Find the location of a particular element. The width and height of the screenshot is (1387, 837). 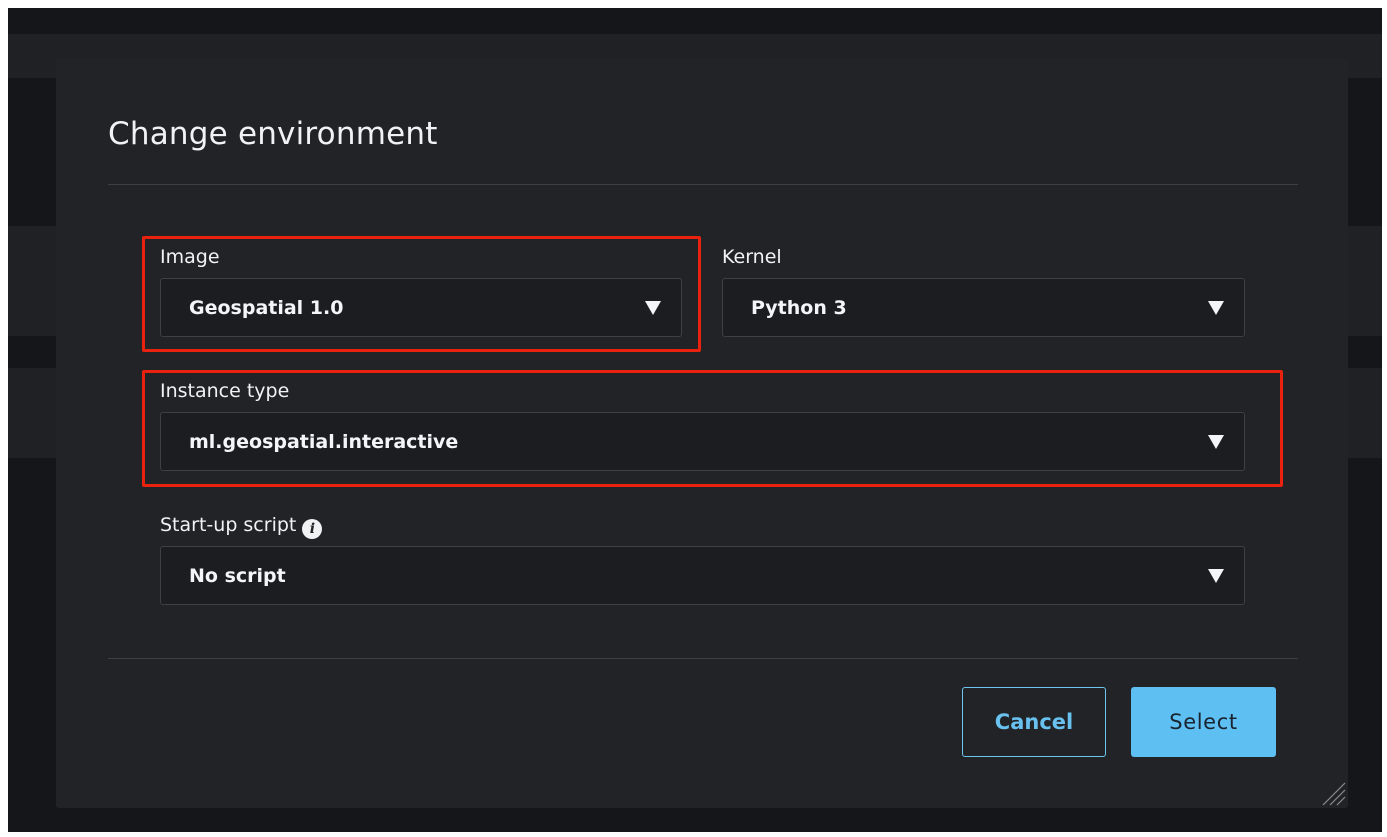

info-icon: i is located at coordinates (312, 529).